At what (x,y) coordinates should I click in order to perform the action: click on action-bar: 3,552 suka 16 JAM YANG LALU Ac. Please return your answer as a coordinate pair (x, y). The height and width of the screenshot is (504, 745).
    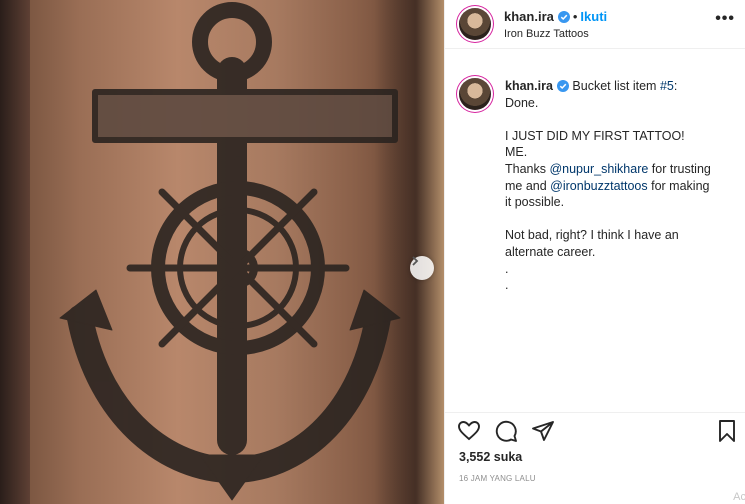
    Looking at the image, I should click on (595, 457).